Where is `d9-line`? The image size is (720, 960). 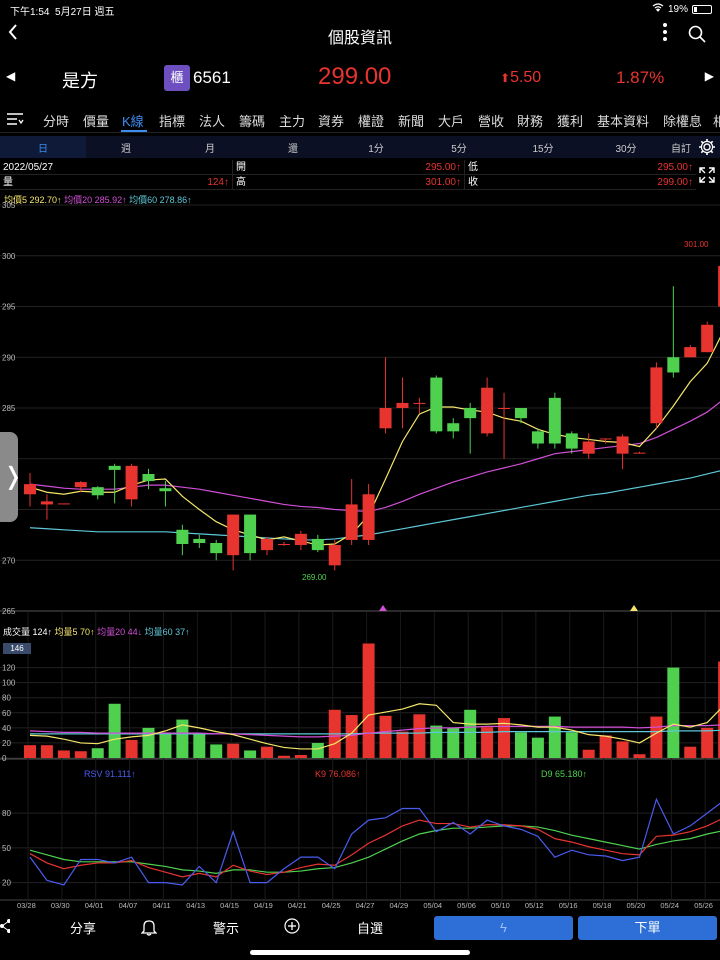
d9-line is located at coordinates (374, 849).